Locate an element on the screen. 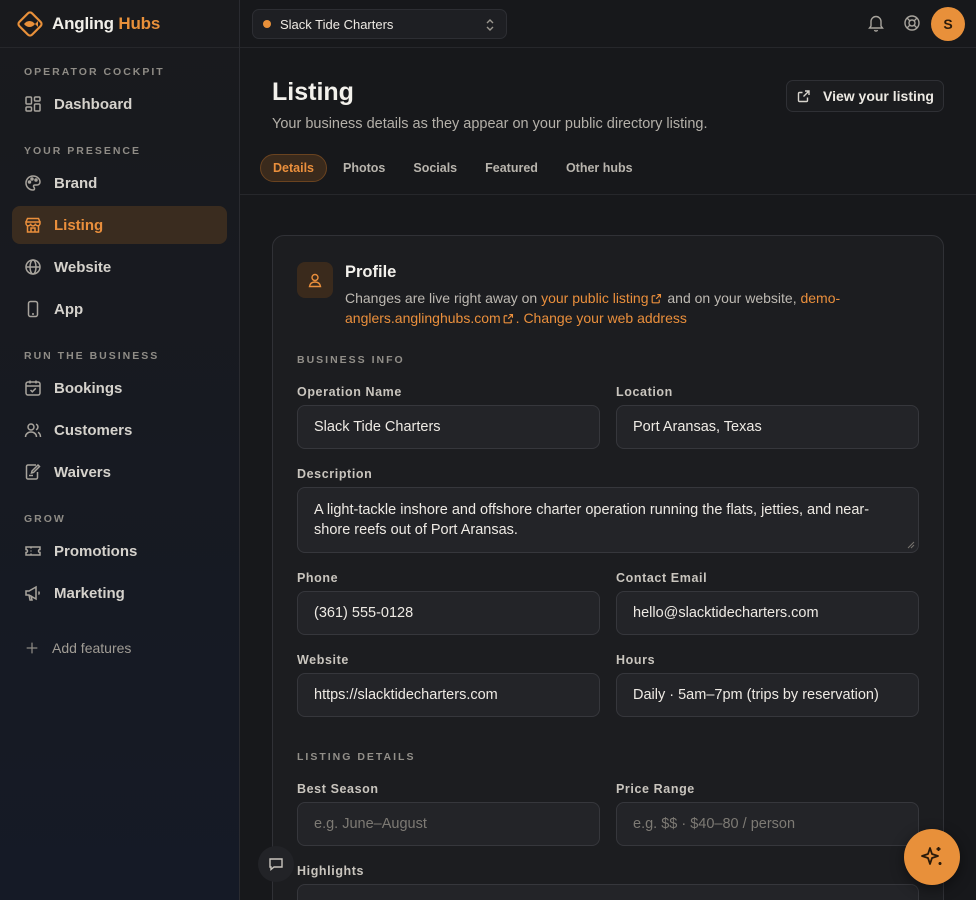 Image resolution: width=976 pixels, height=900 pixels. sidebar-item-customers: Customers is located at coordinates (119, 430).